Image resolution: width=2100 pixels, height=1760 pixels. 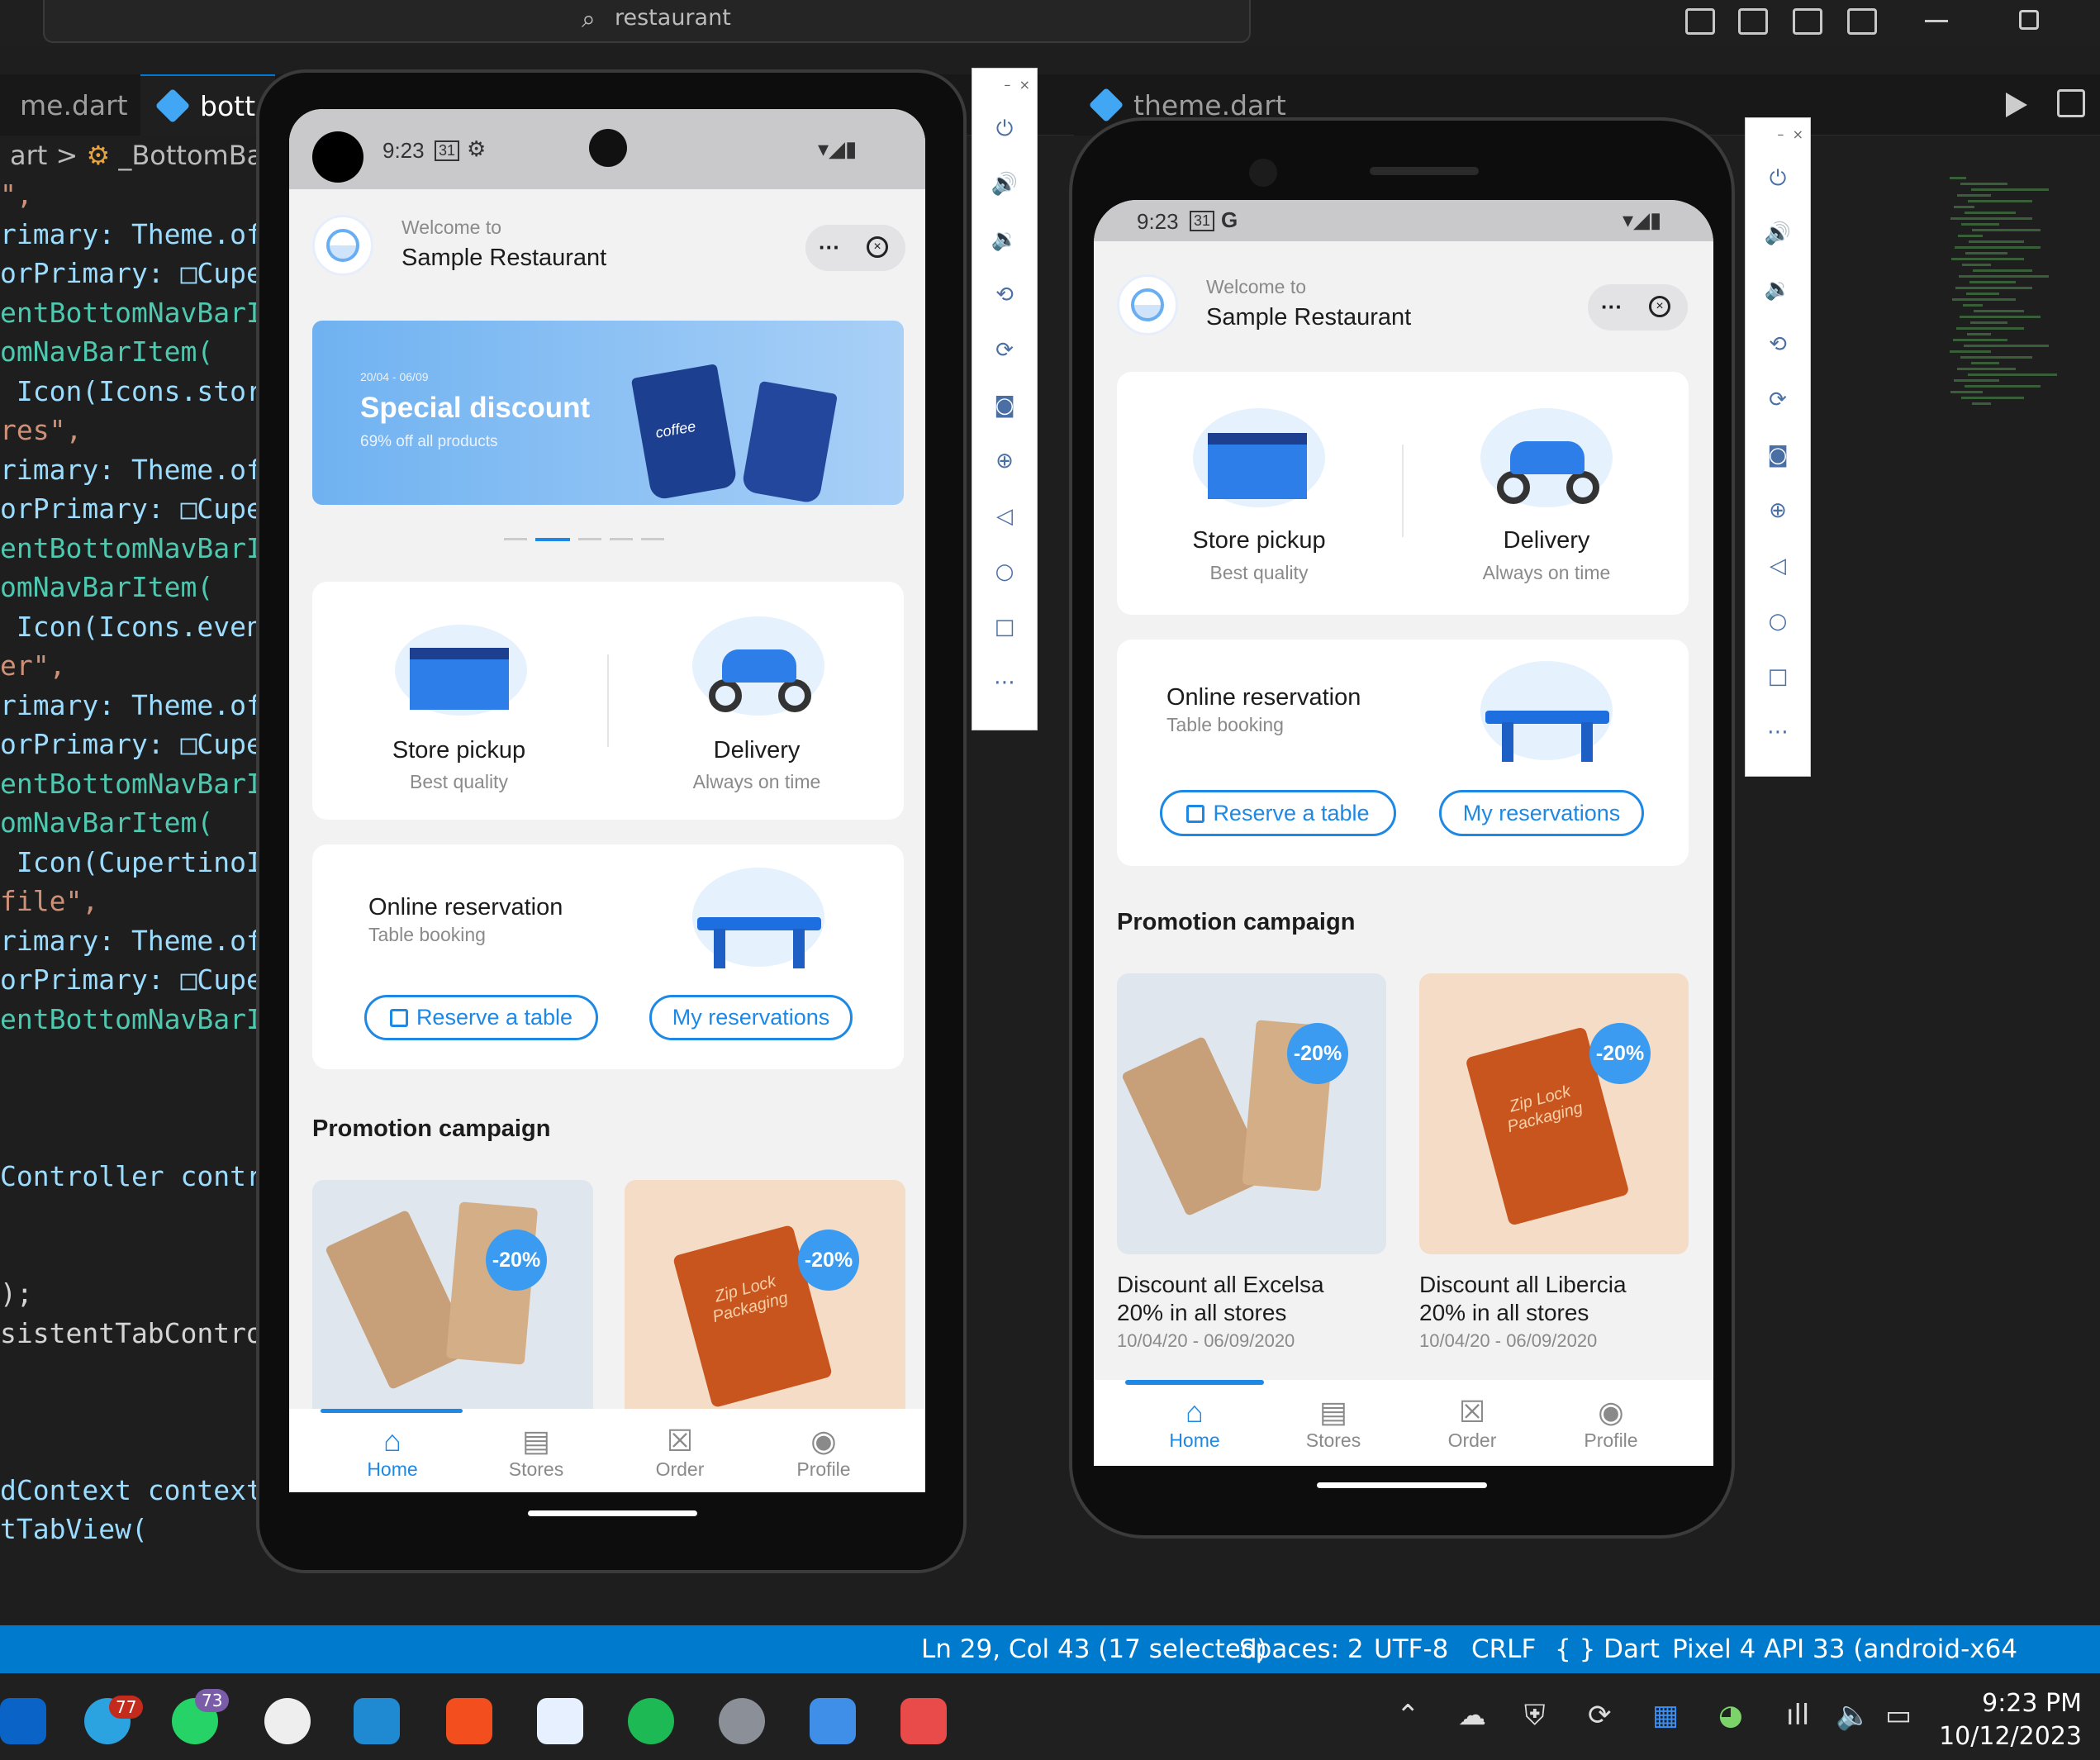 I want to click on audio-app-icon: ▦, so click(x=1666, y=1716).